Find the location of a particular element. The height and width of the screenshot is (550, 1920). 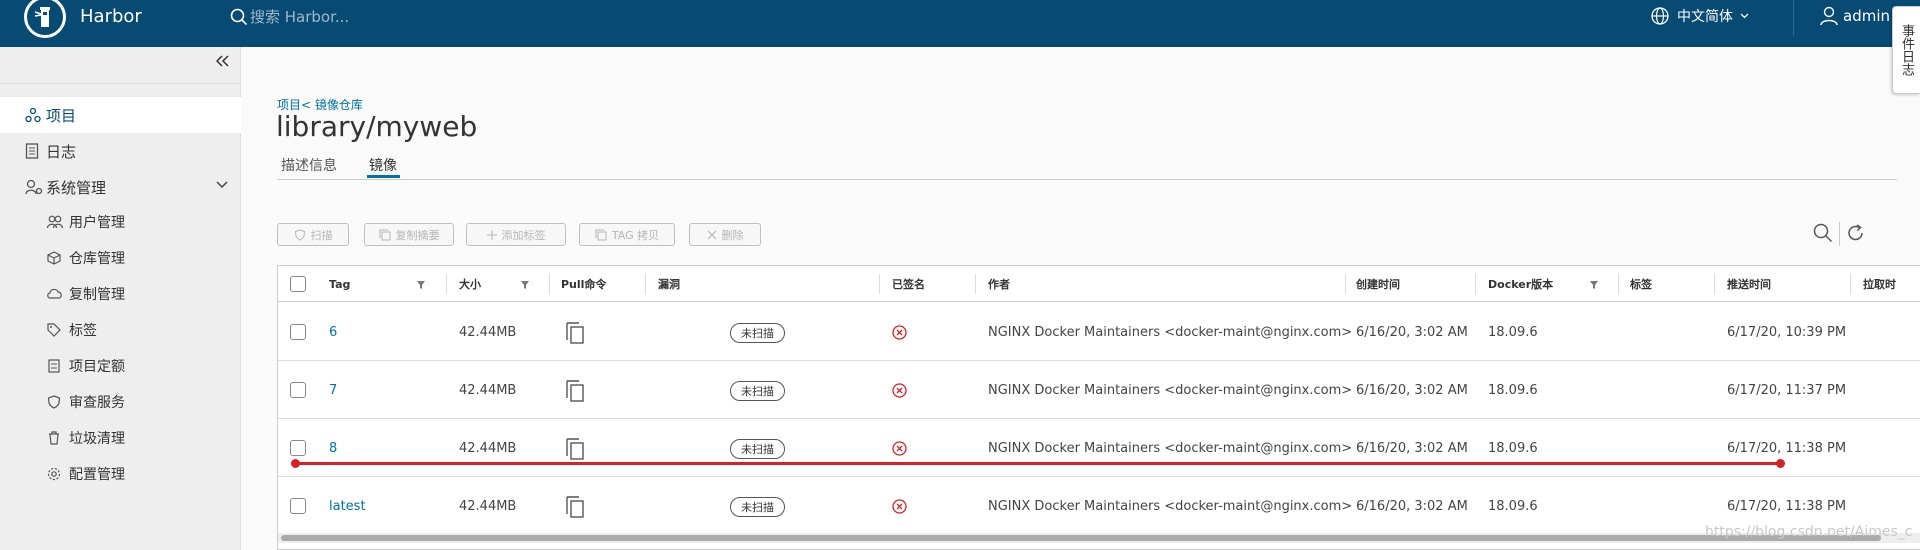

header-divider is located at coordinates (1793, 18).